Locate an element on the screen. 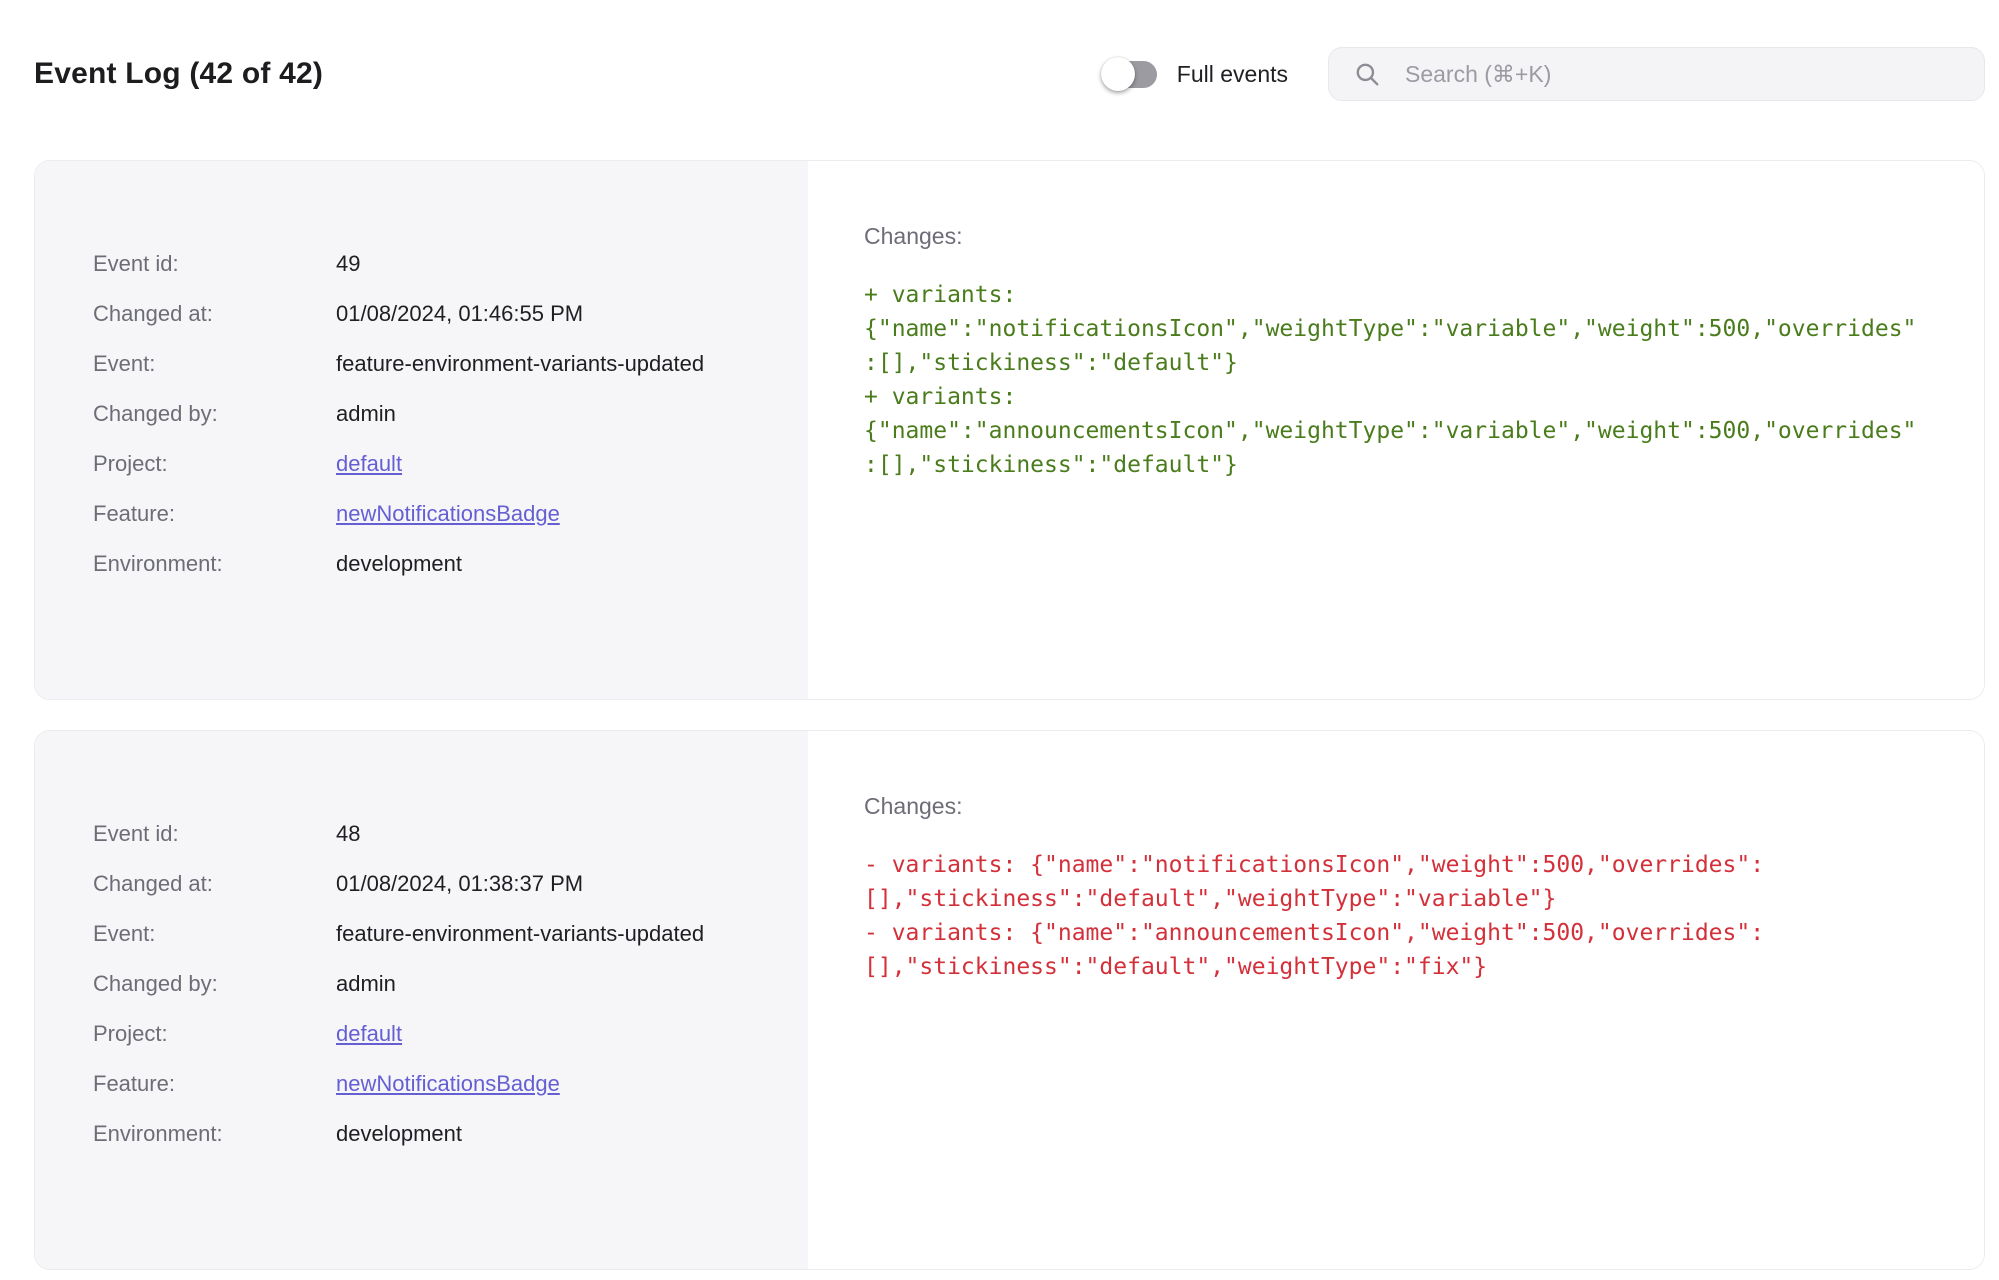 The height and width of the screenshot is (1280, 1999). search-input is located at coordinates (1656, 74).